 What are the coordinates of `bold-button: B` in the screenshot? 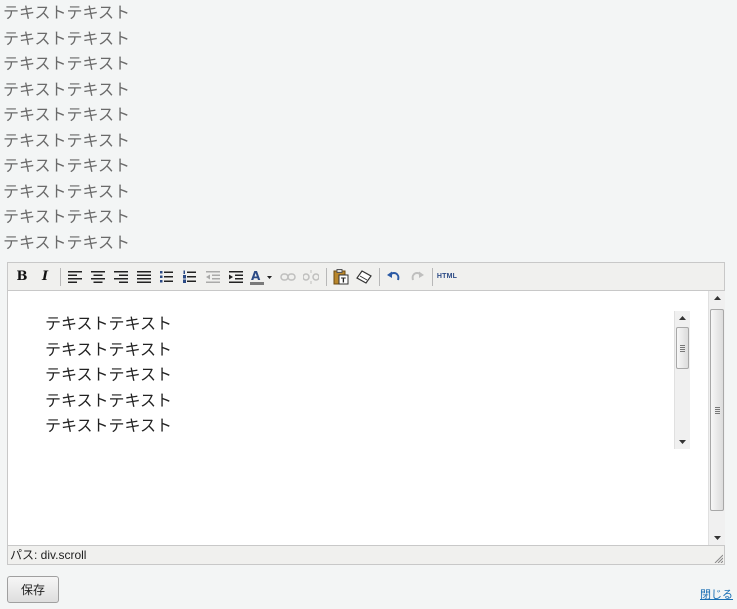 It's located at (22, 277).